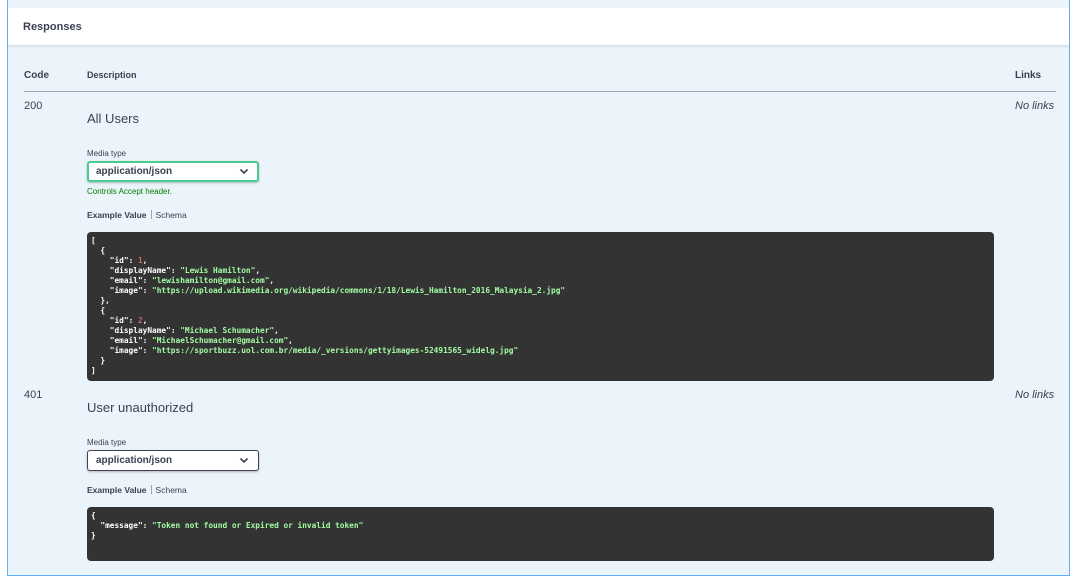  What do you see at coordinates (140, 407) in the screenshot?
I see `response-description-401: User unauthorized` at bounding box center [140, 407].